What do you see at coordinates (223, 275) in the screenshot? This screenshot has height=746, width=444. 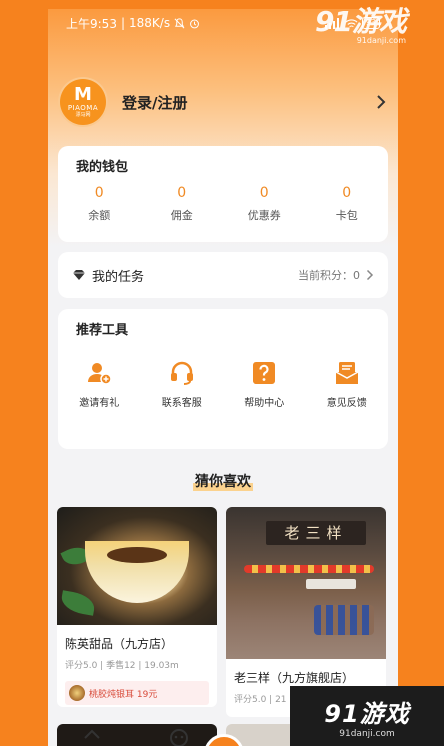 I see `my-tasks-row: 我的任务 当前积分：0` at bounding box center [223, 275].